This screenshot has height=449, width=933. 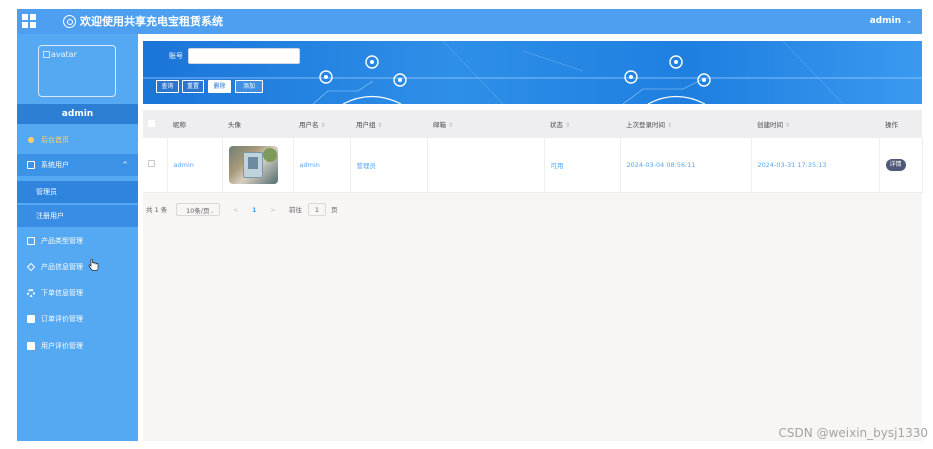 What do you see at coordinates (334, 210) in the screenshot?
I see `goto-suffix: 页` at bounding box center [334, 210].